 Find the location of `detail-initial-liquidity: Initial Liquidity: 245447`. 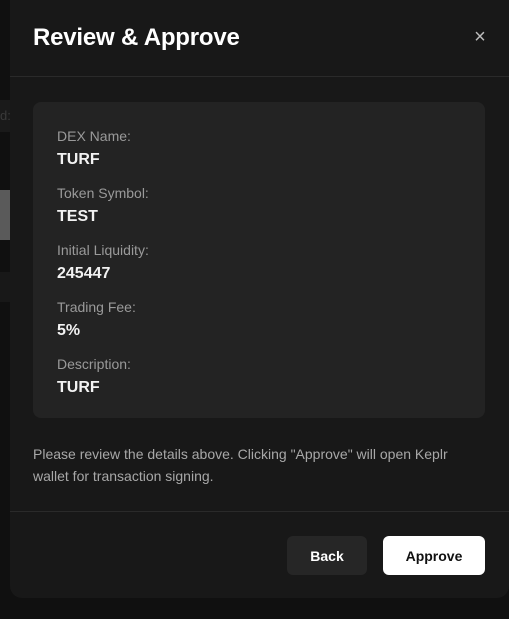

detail-initial-liquidity: Initial Liquidity: 245447 is located at coordinates (103, 262).